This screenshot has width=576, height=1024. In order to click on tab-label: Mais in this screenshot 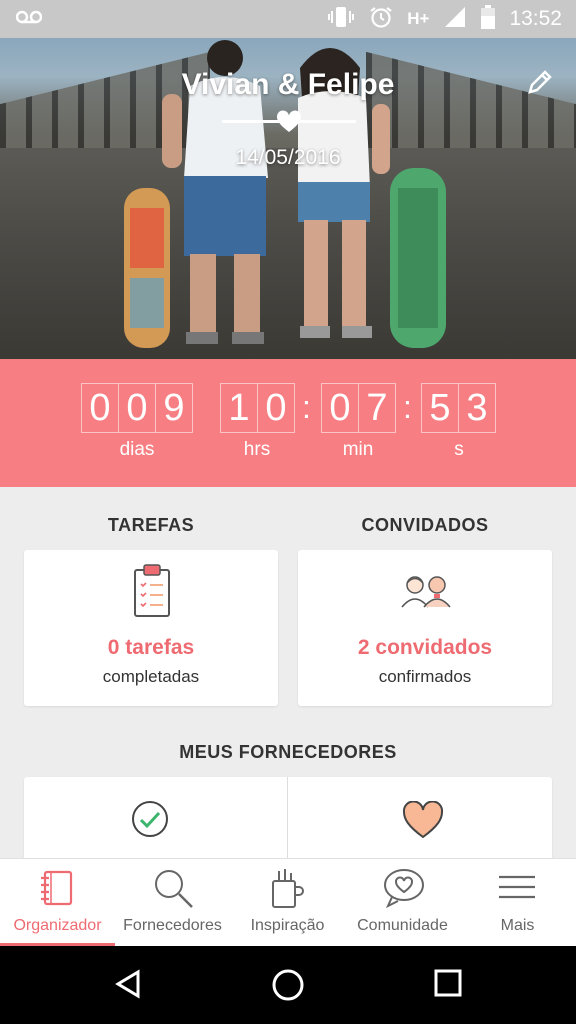, I will do `click(517, 925)`.